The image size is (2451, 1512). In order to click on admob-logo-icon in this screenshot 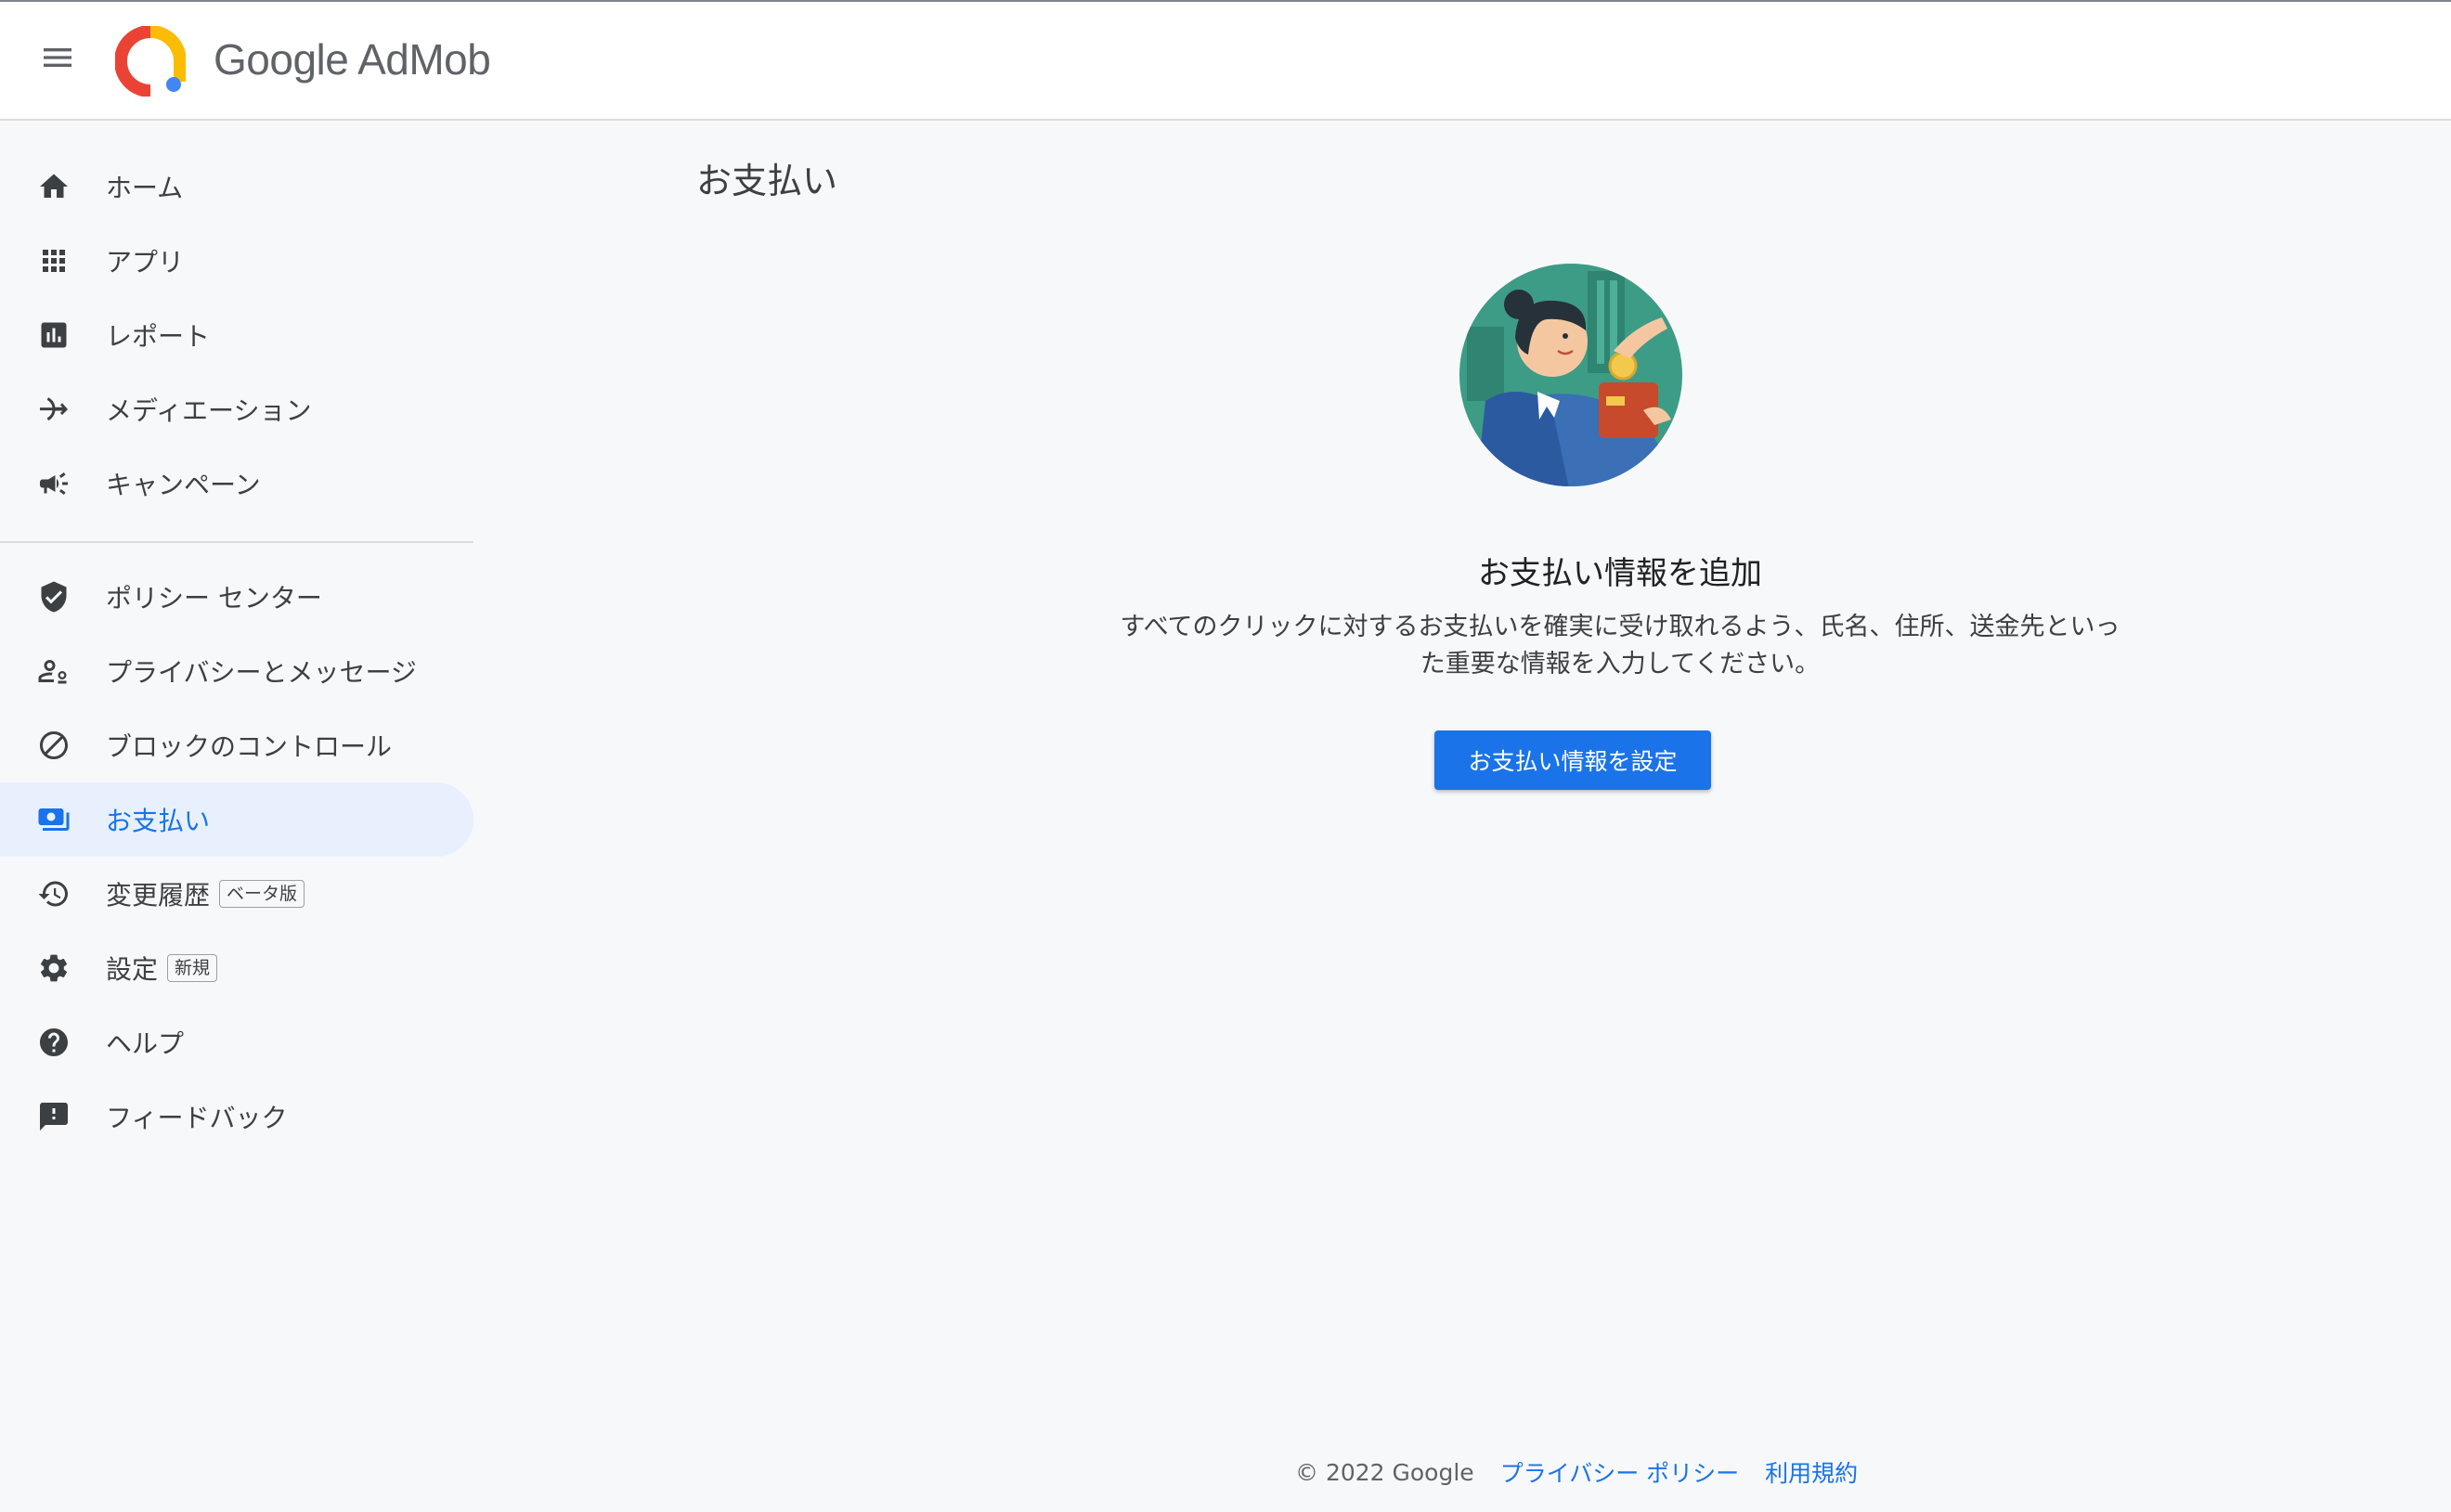, I will do `click(150, 61)`.